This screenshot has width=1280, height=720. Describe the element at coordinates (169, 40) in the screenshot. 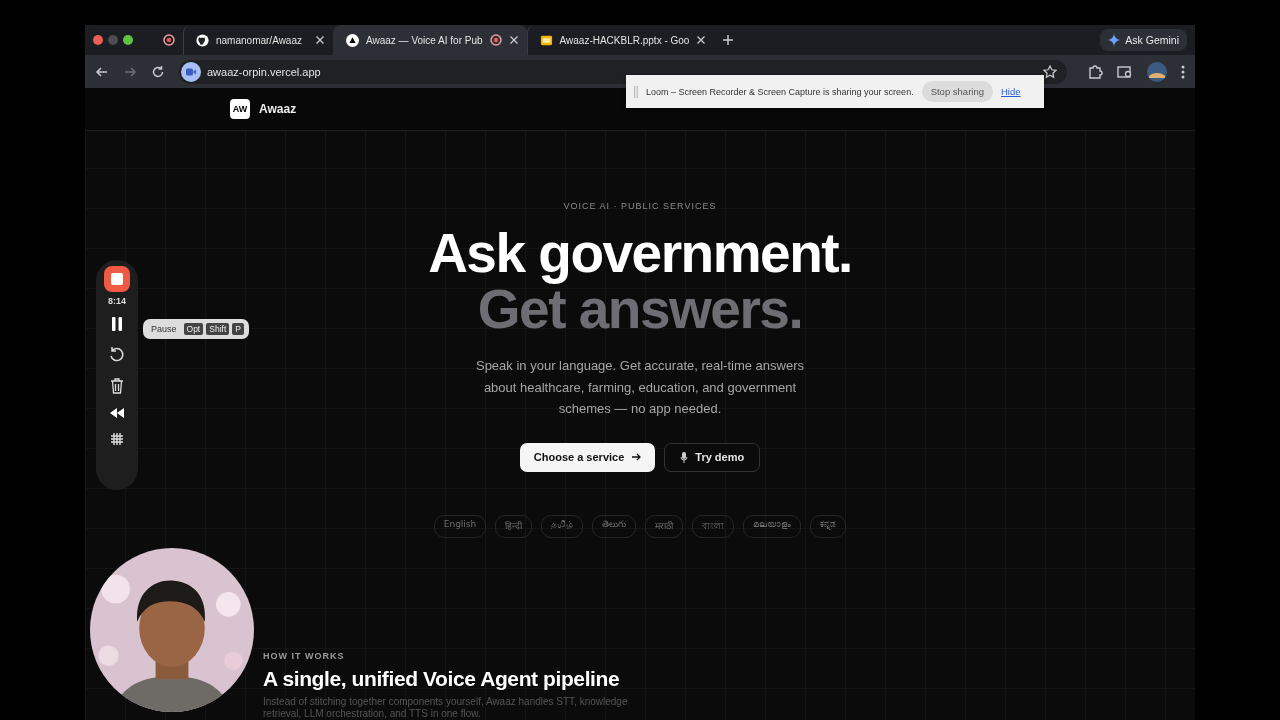

I see `record-icon` at that location.